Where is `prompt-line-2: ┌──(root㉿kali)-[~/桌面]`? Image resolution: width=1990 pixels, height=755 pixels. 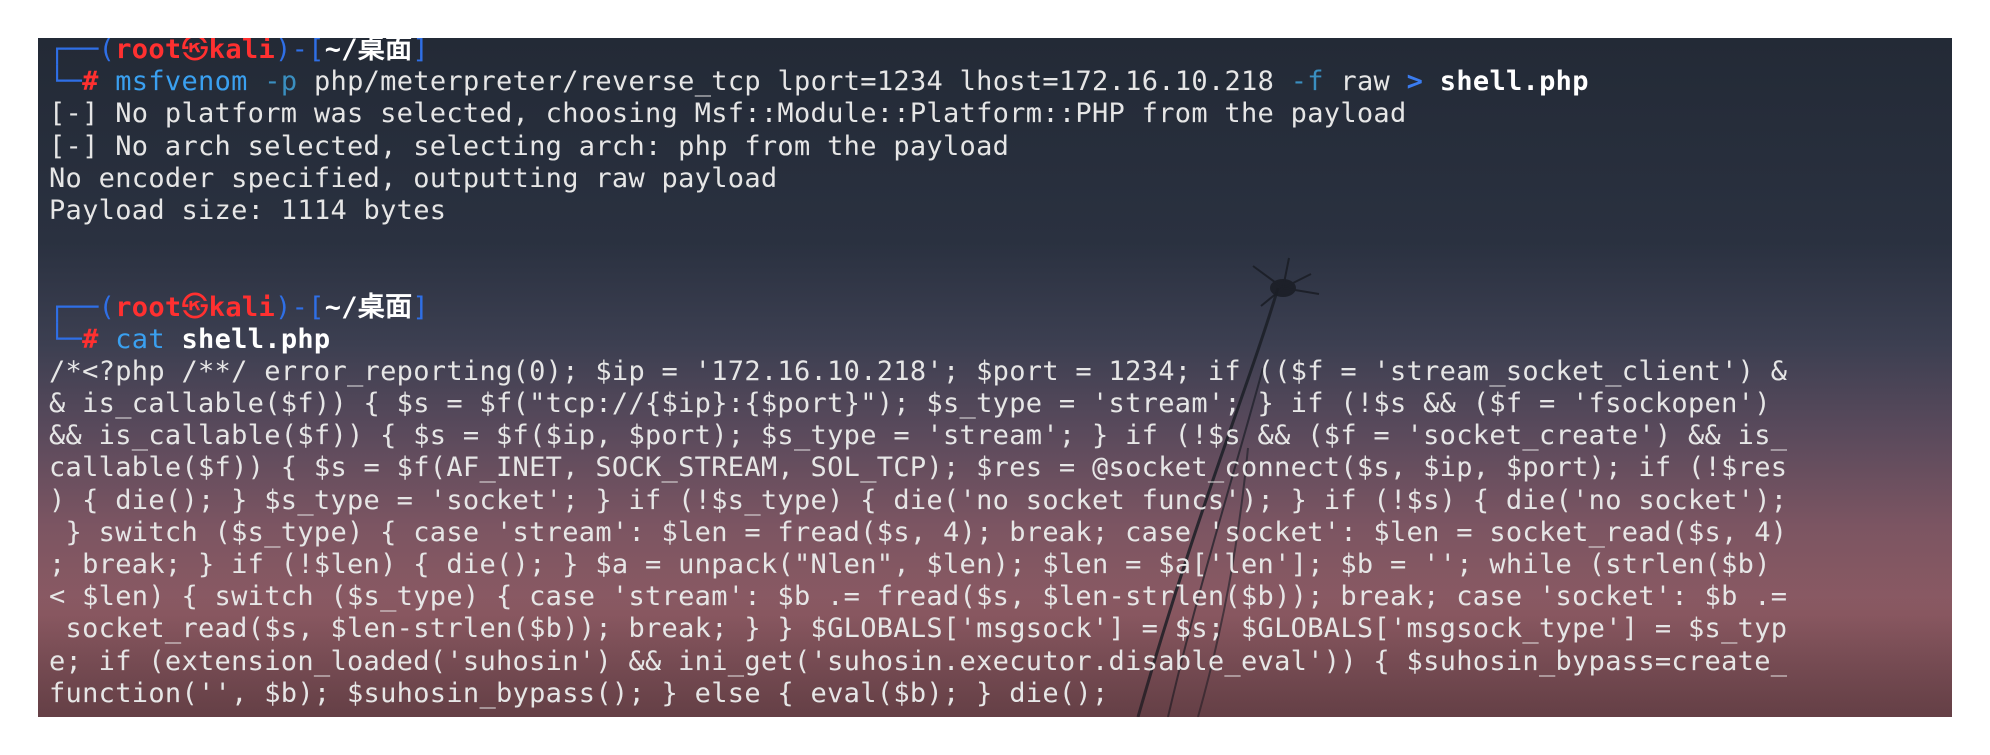 prompt-line-2: ┌──(root㉿kali)-[~/桌面] is located at coordinates (996, 308).